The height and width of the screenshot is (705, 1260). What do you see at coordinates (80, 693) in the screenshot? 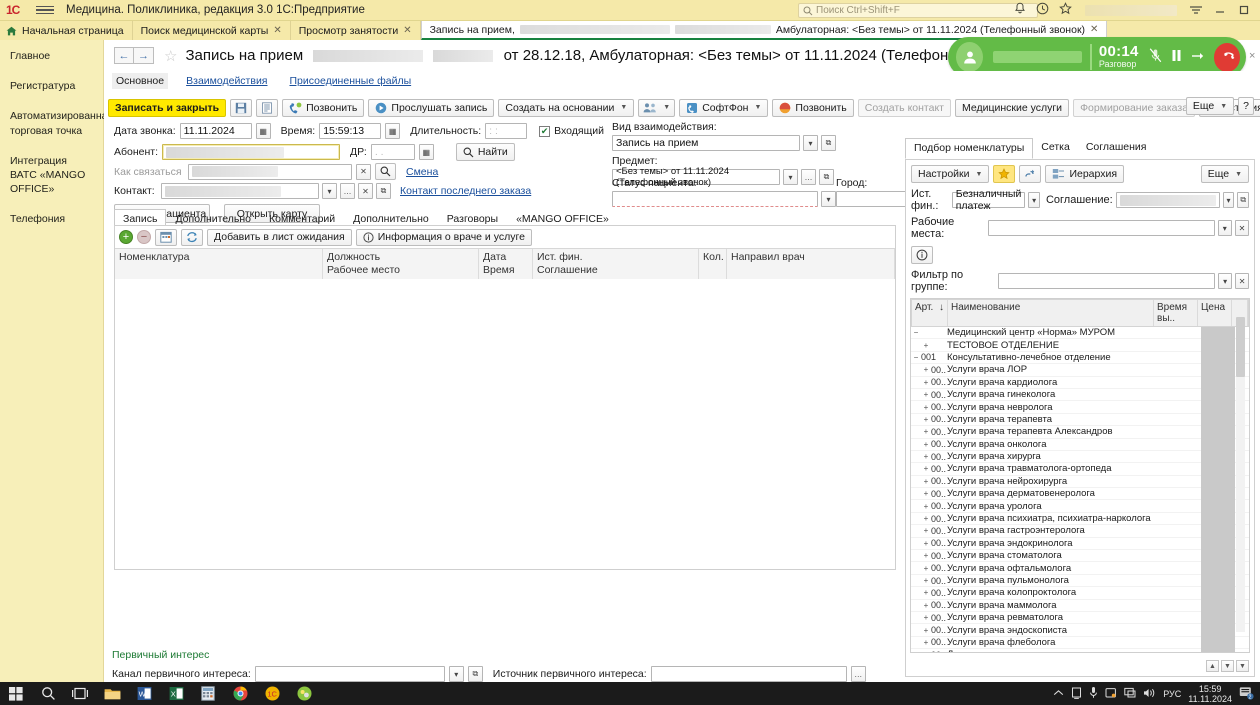
I see `taskview-icon` at bounding box center [80, 693].